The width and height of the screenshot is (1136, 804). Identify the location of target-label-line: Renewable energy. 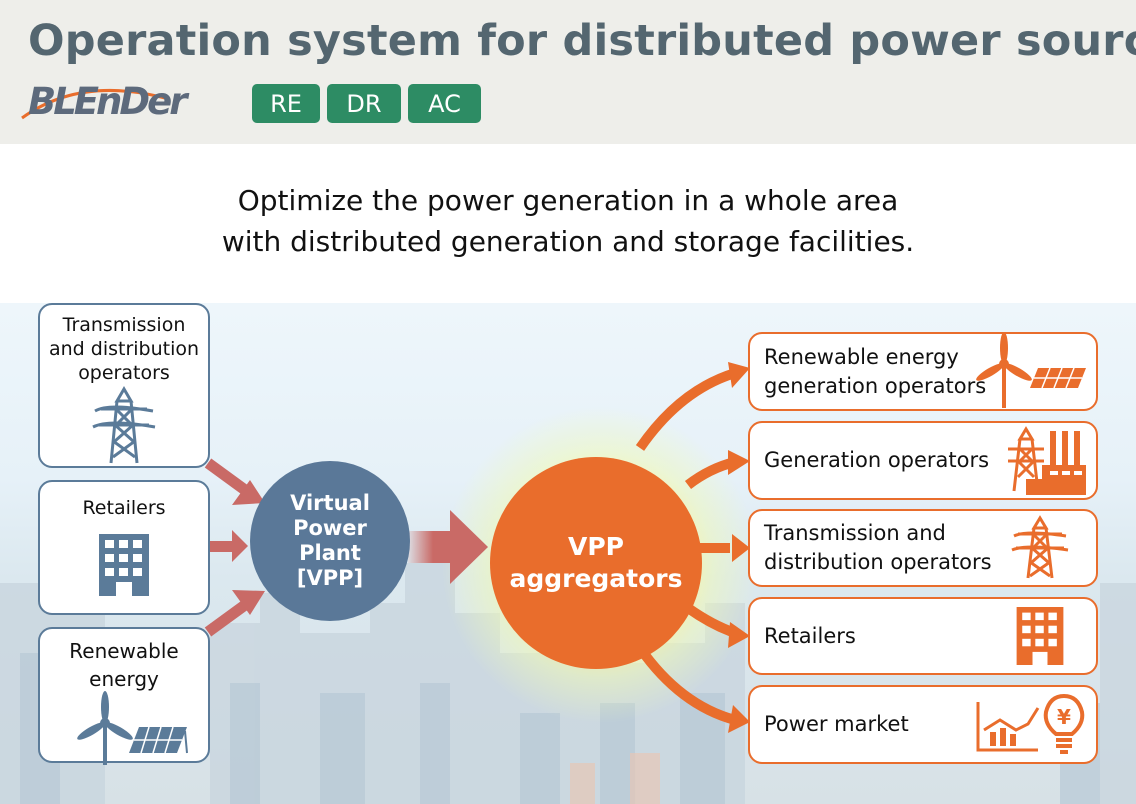
(861, 356).